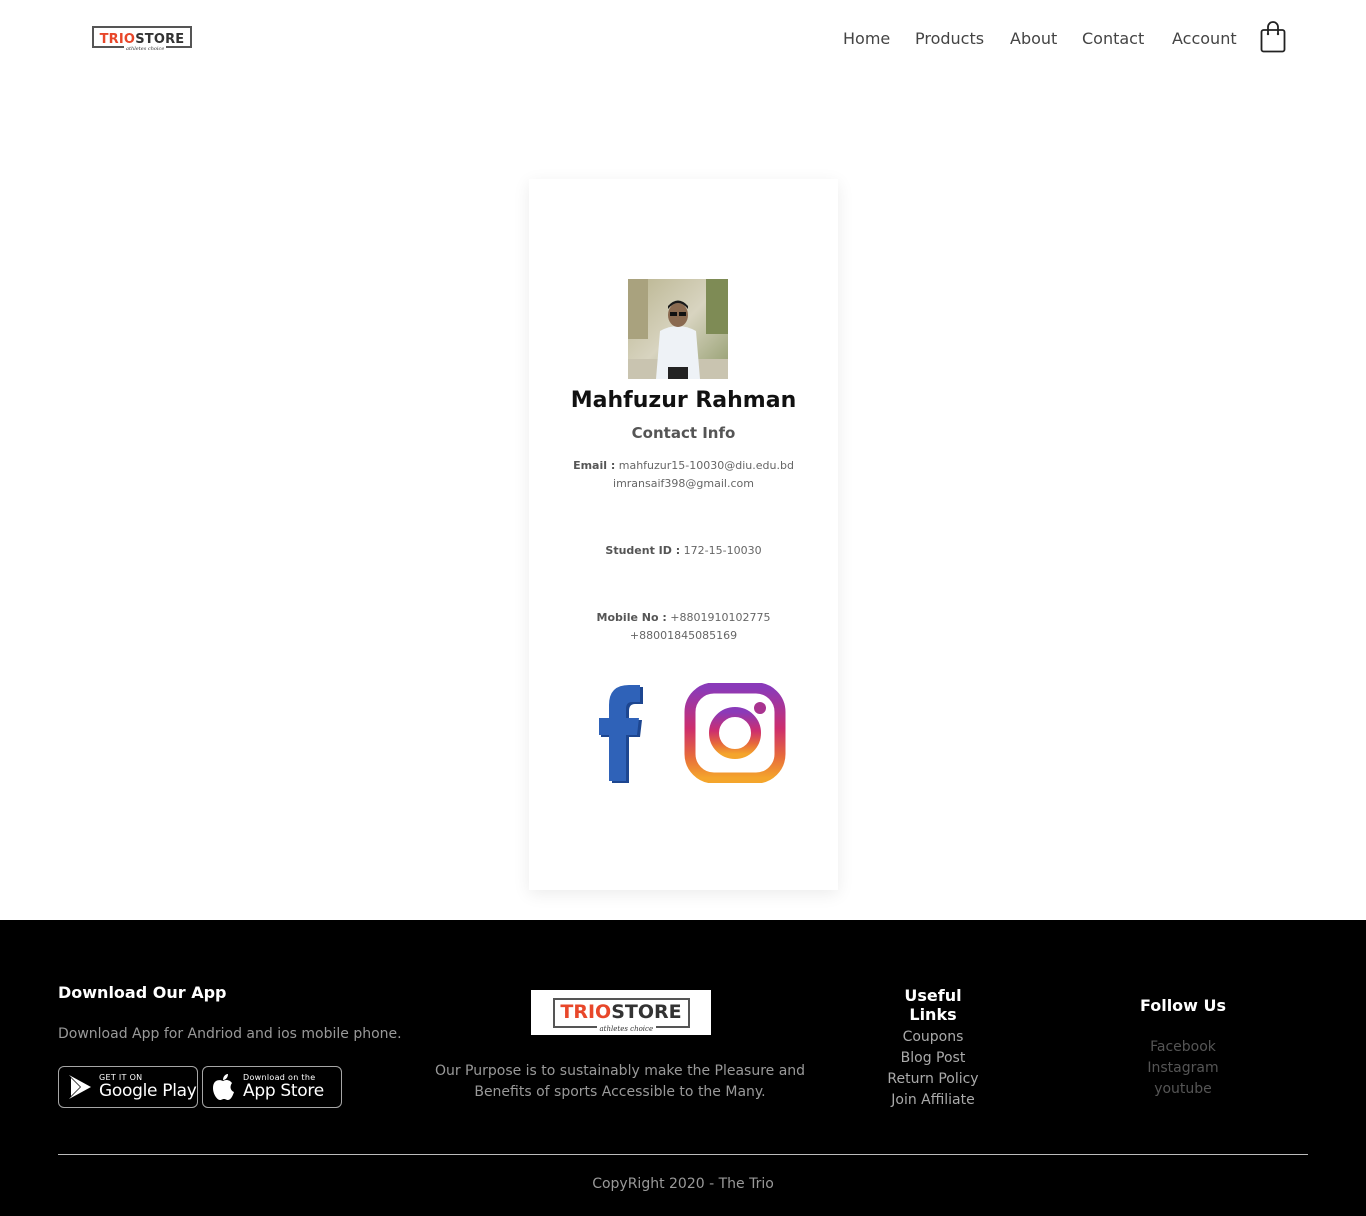 This screenshot has width=1366, height=1216. What do you see at coordinates (683, 433) in the screenshot?
I see `contact-info-heading: Contact Info` at bounding box center [683, 433].